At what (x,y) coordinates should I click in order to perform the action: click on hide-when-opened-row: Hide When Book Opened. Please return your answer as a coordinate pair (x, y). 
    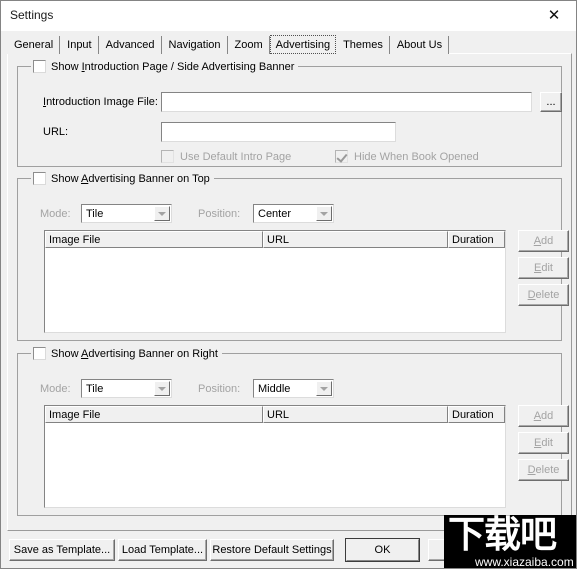
    Looking at the image, I should click on (407, 156).